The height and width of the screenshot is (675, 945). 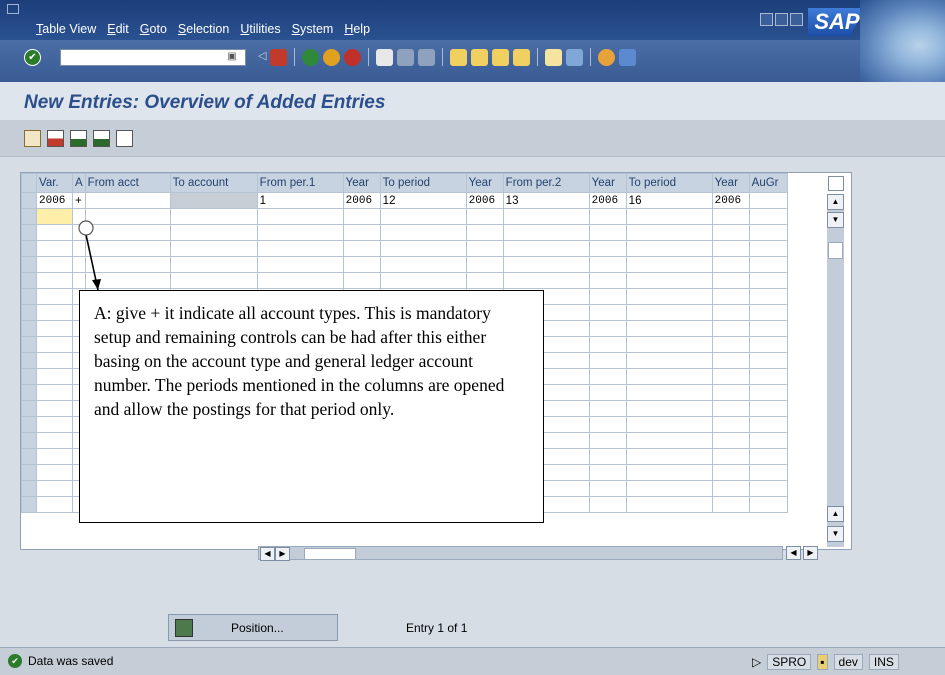 I want to click on system-menu-icon, so click(x=13, y=9).